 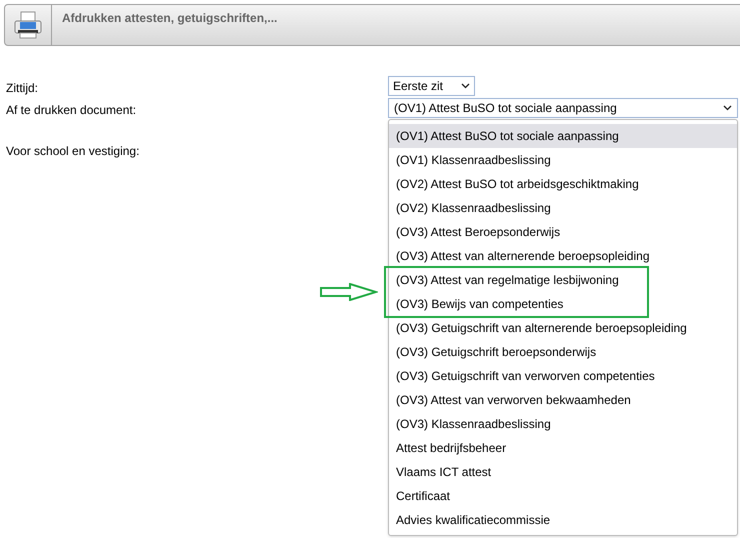 I want to click on dropdown-option: (OV3) Attest van regelmatige lesbijwoning, so click(x=516, y=280).